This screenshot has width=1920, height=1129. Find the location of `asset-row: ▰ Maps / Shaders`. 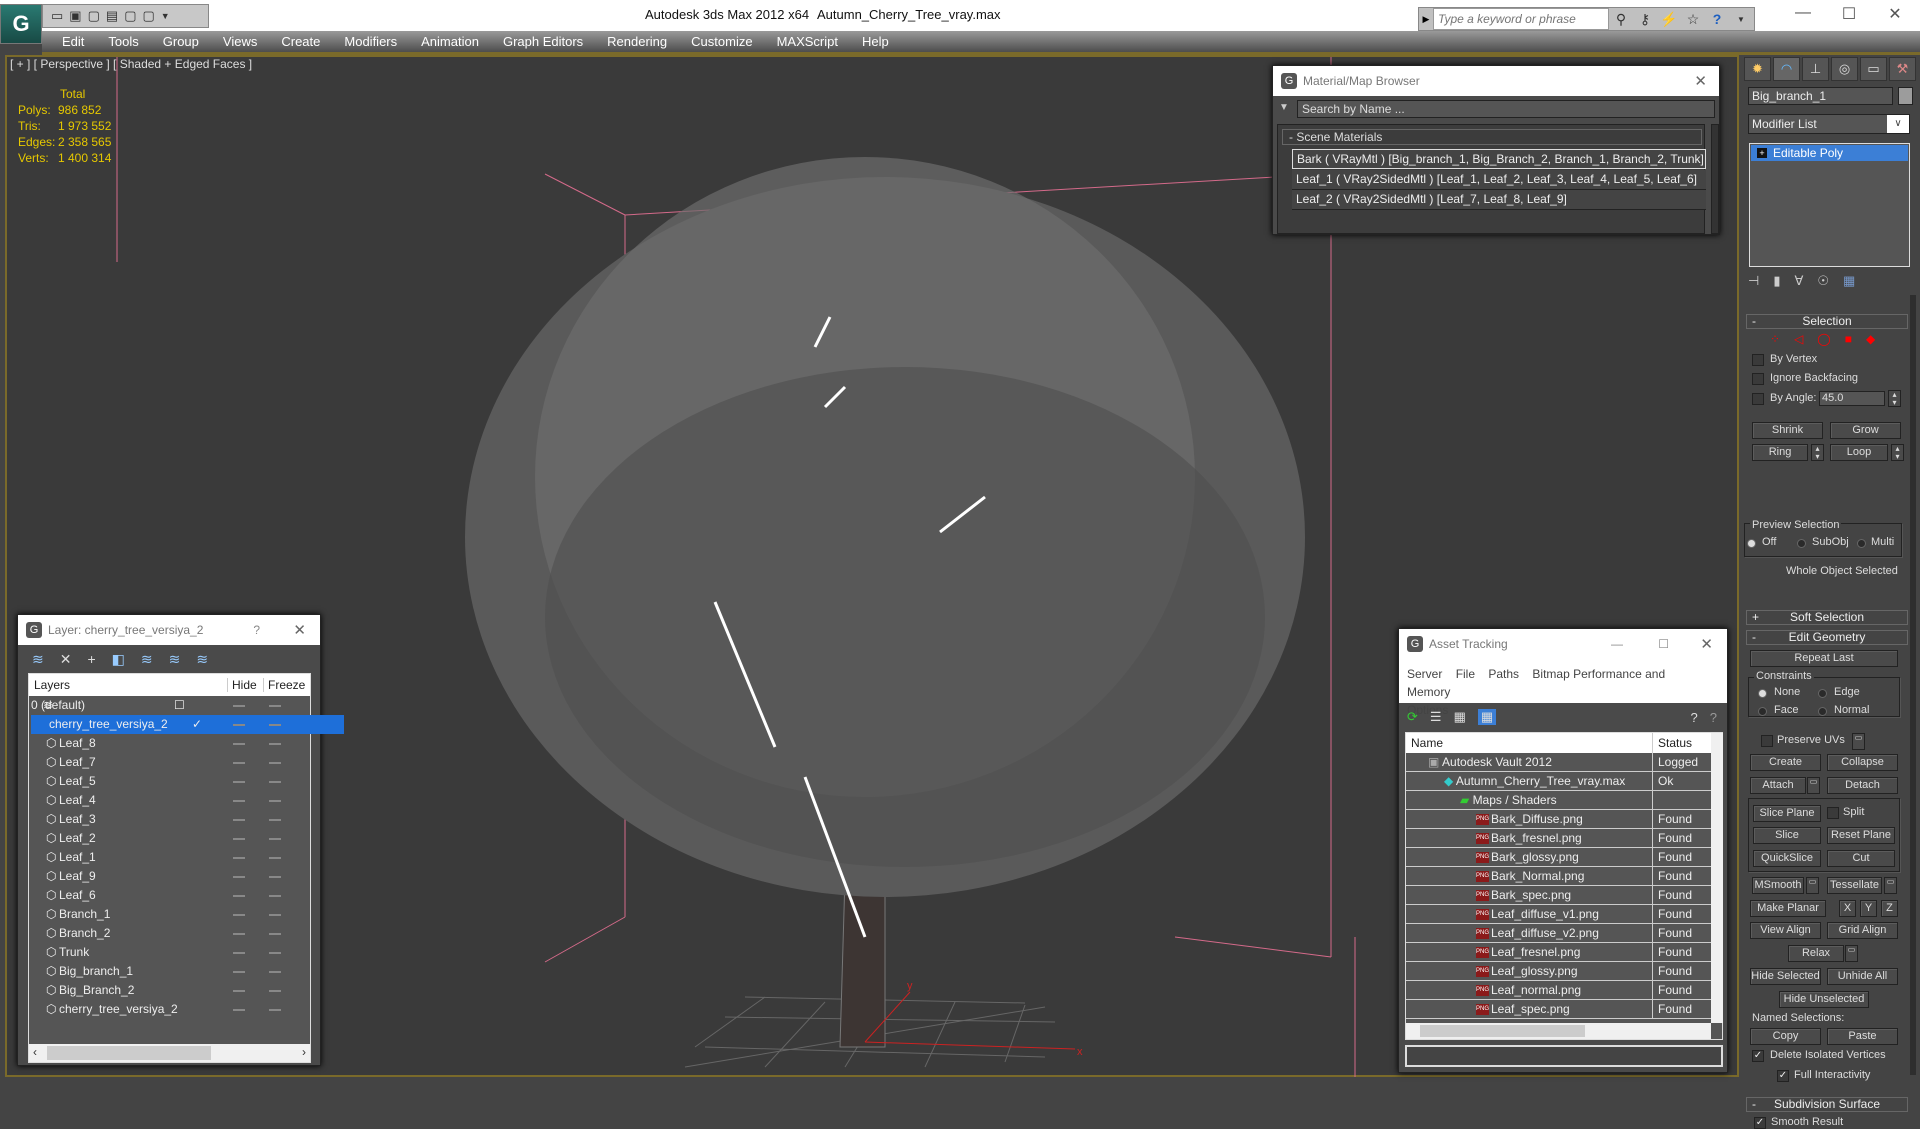

asset-row: ▰ Maps / Shaders is located at coordinates (1558, 800).